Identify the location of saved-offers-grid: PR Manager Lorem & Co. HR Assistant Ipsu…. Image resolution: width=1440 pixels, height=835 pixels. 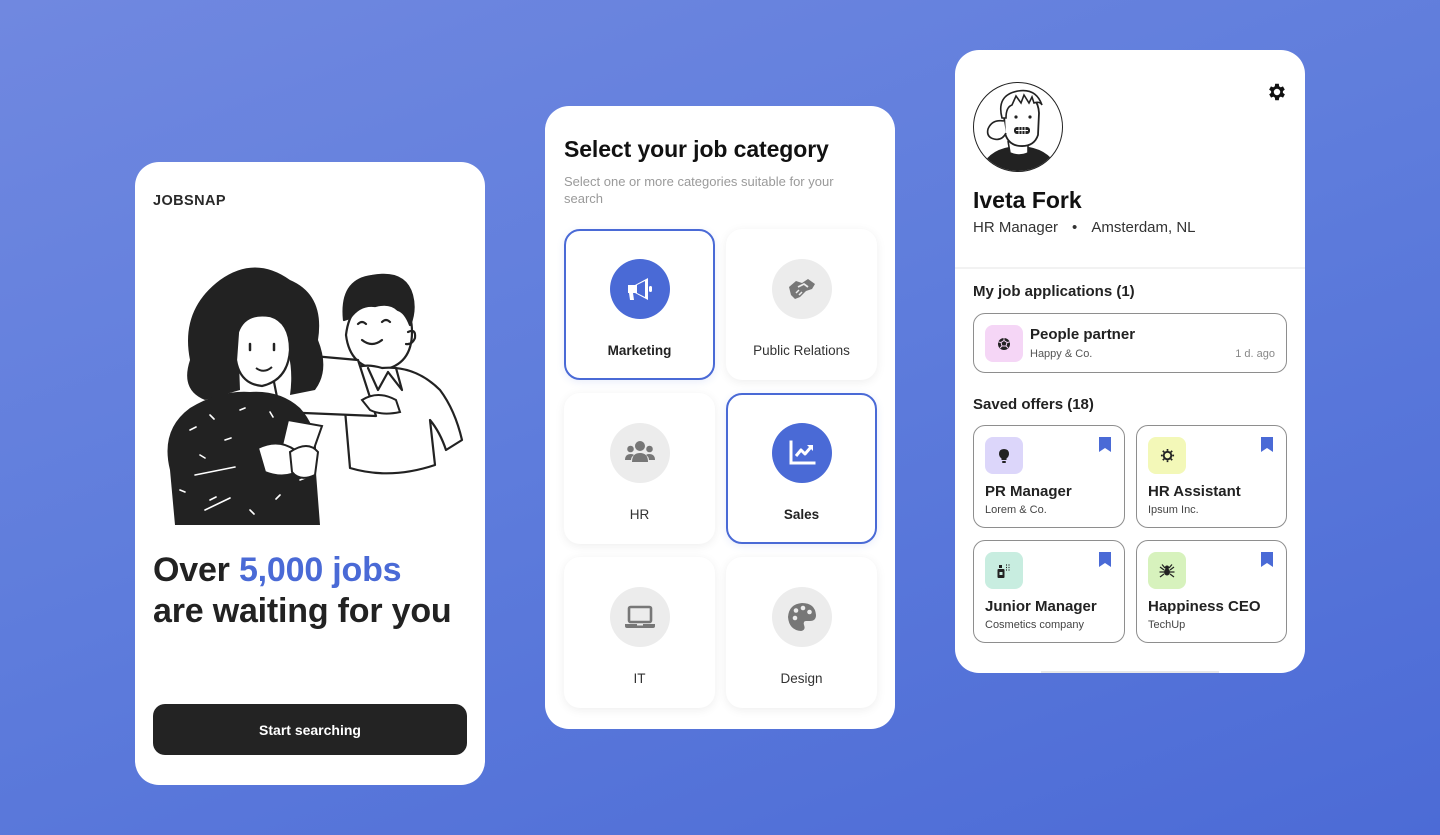
(1130, 534).